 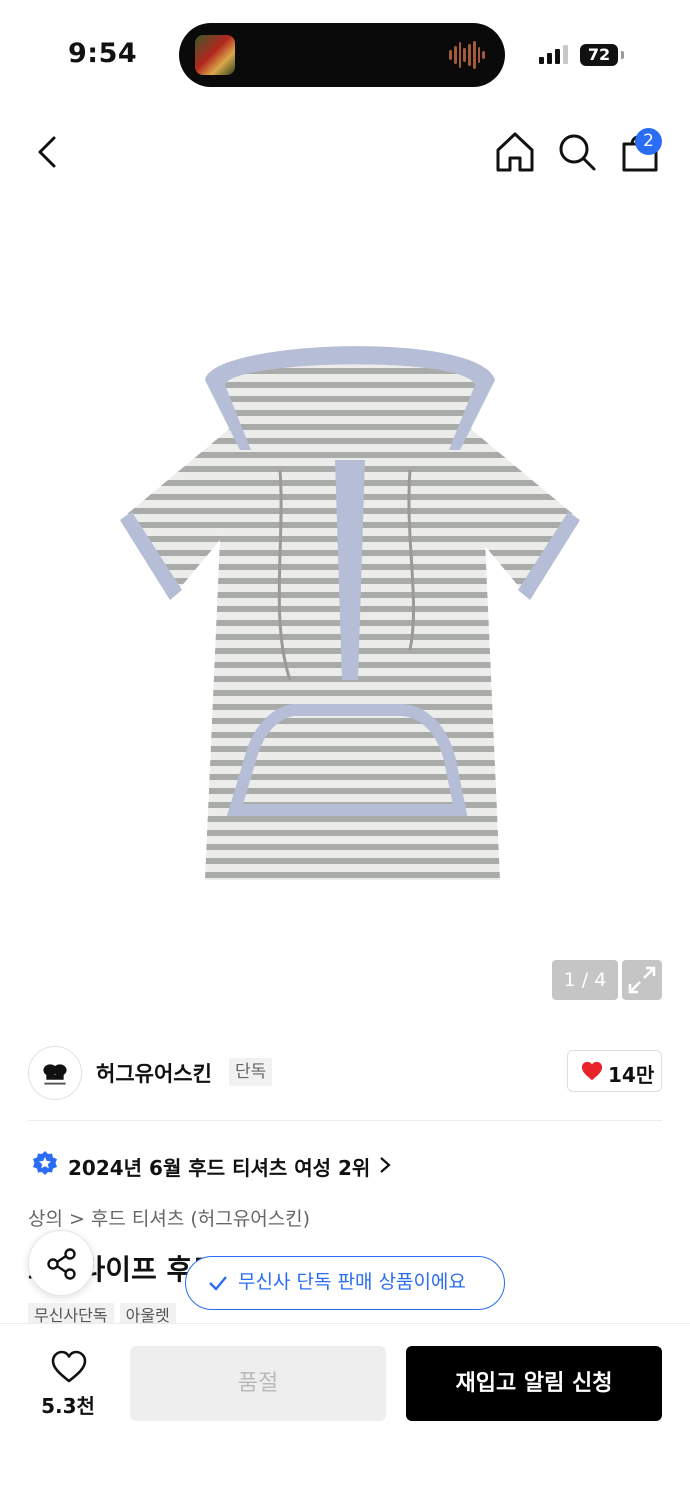 What do you see at coordinates (345, 152) in the screenshot?
I see `top-navigation` at bounding box center [345, 152].